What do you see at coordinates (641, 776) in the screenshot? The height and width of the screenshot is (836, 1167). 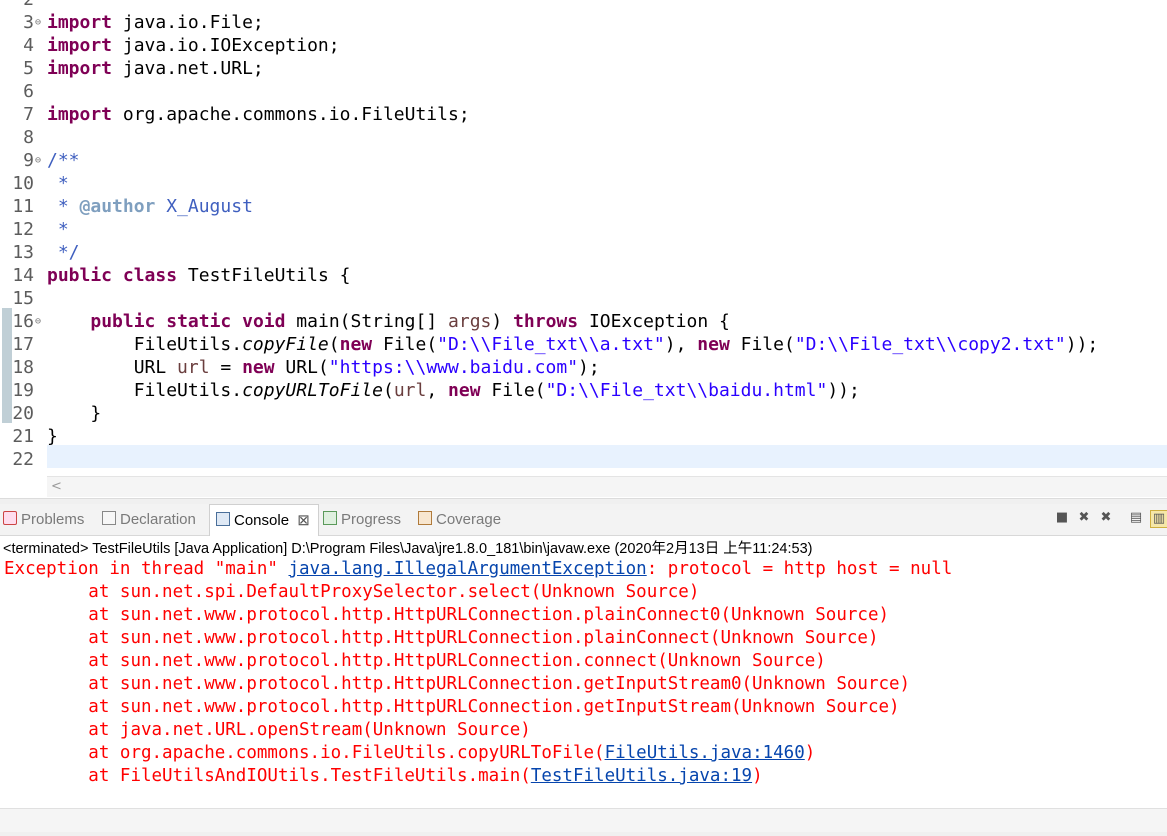 I see `stacktrace-link: TestFileUtils.java:19` at bounding box center [641, 776].